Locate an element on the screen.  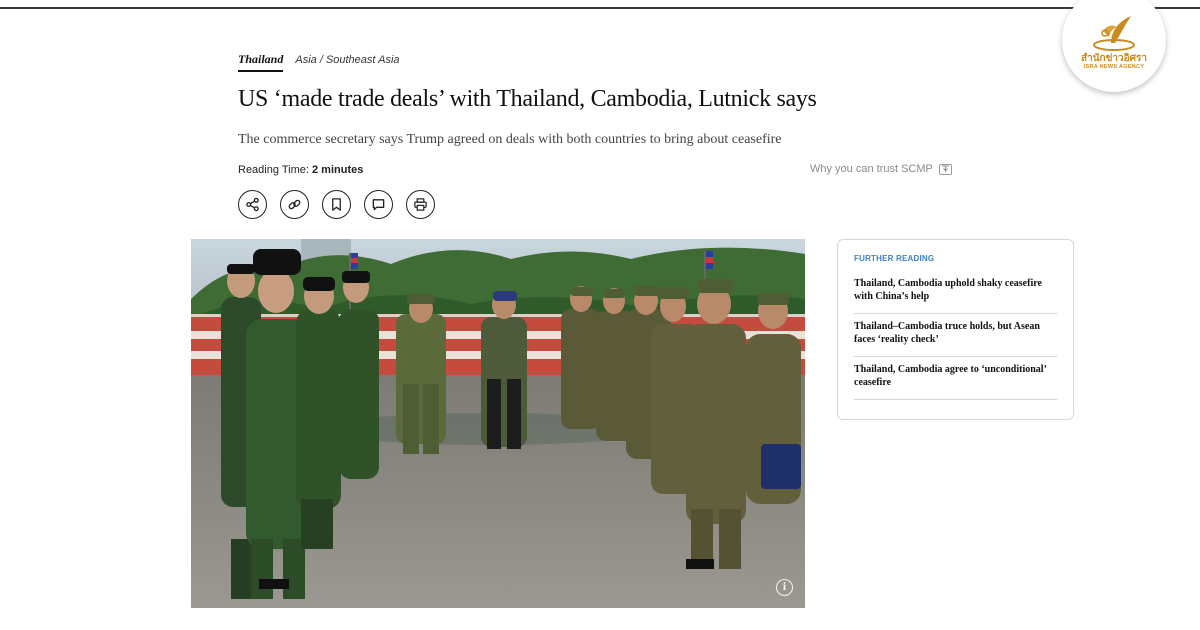
breadcrumb: Thailand Asia / Southeast Asia is located at coordinates (319, 62).